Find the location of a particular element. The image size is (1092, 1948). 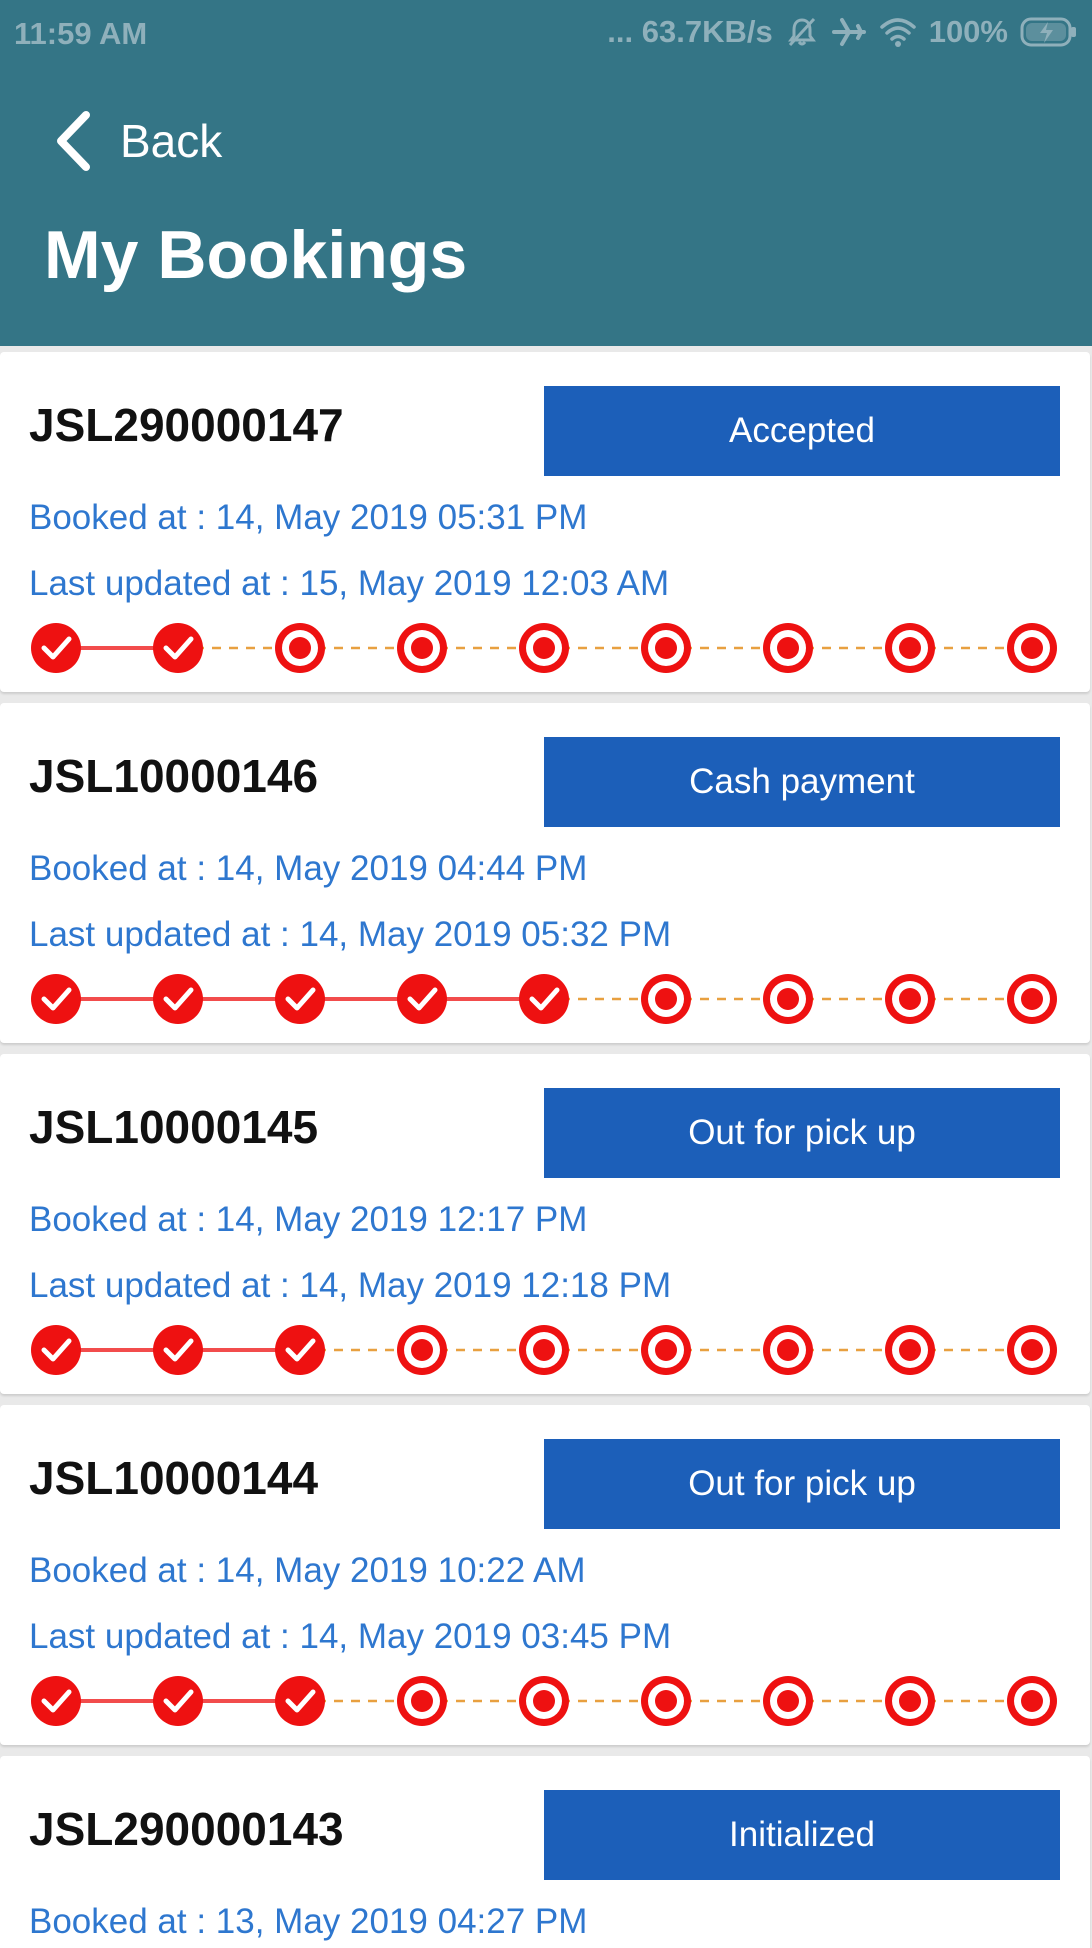

battery-charging-icon is located at coordinates (1049, 32).